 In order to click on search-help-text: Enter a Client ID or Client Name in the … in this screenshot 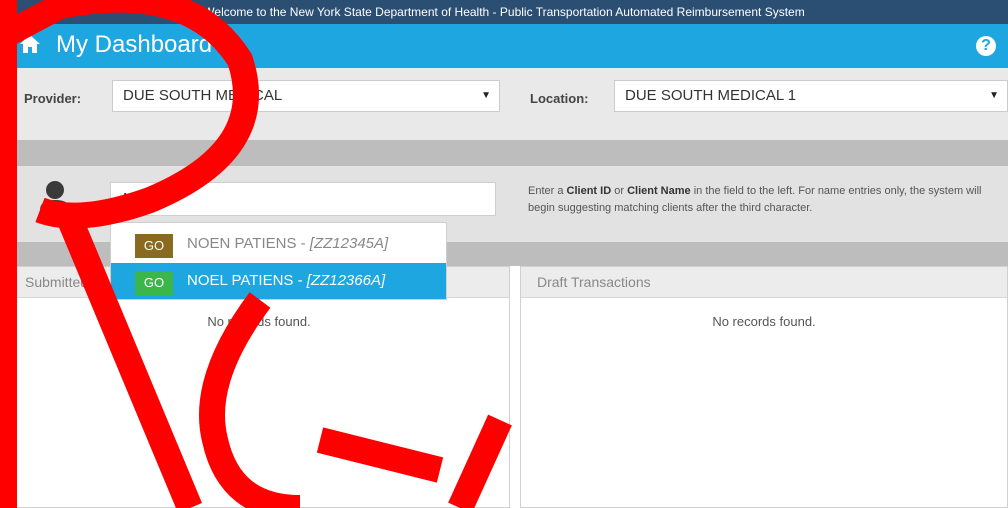, I will do `click(755, 199)`.